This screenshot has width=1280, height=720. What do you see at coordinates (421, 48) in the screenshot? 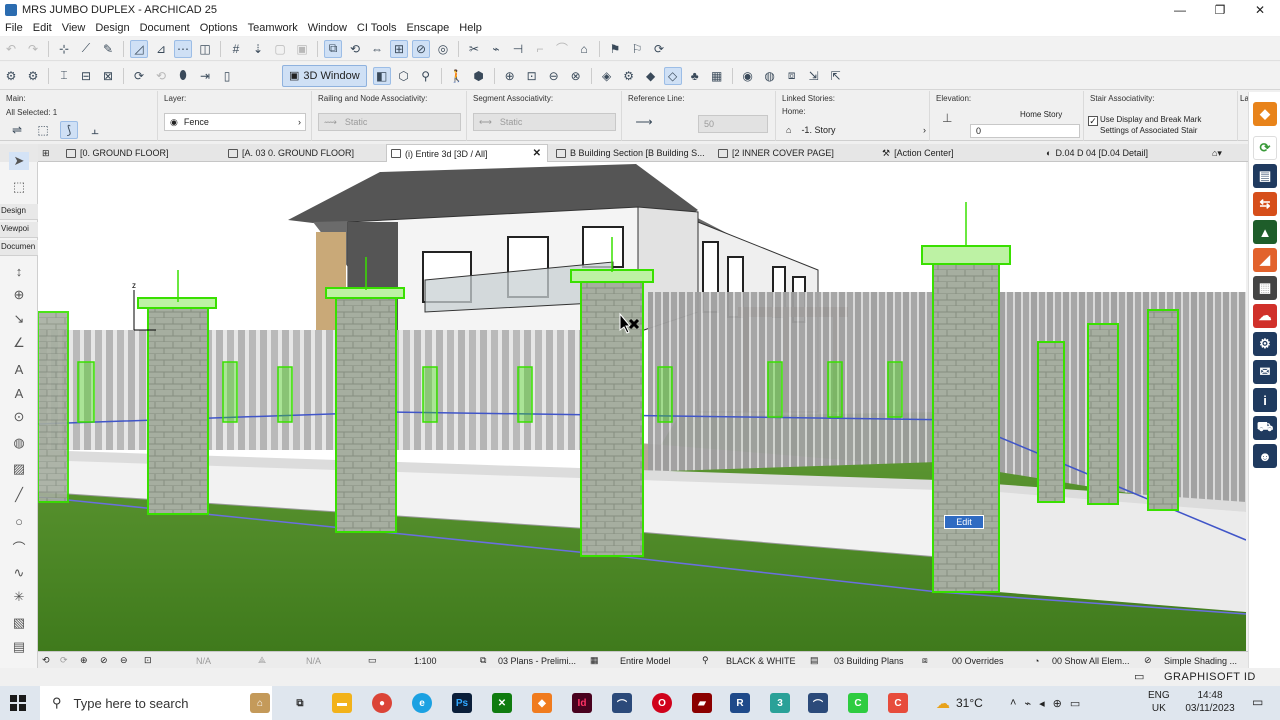
I see `orbit-icon: ⊘` at bounding box center [421, 48].